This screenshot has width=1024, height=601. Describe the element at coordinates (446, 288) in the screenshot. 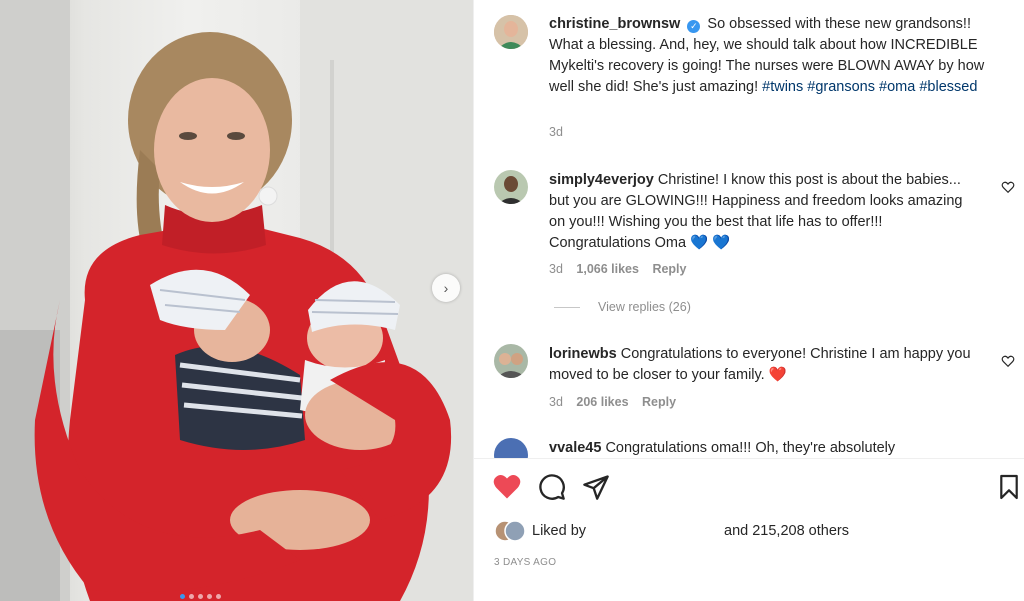

I see `carousel-next-button: ›` at that location.